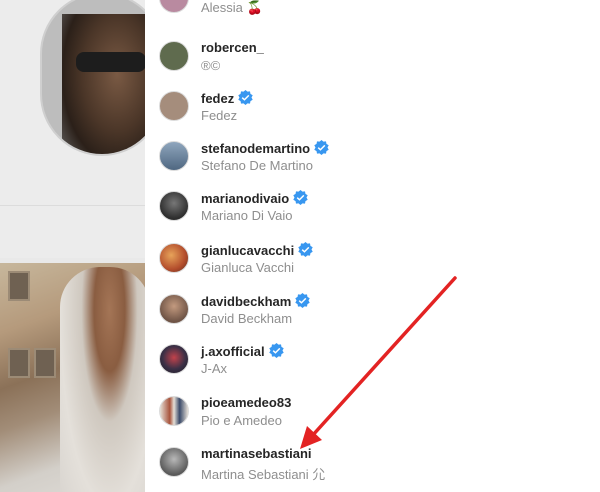  Describe the element at coordinates (372, 107) in the screenshot. I see `list-item: fedez Fedez` at that location.